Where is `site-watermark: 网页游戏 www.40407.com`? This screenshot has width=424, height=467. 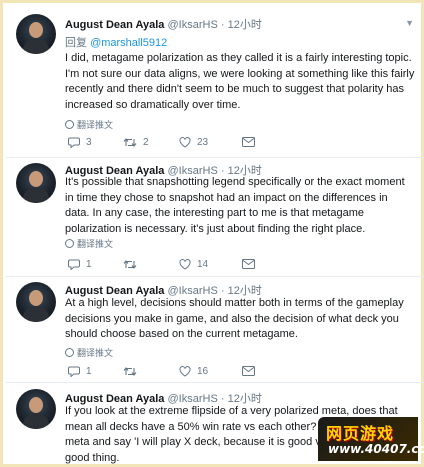
site-watermark: 网页游戏 www.40407.com is located at coordinates (371, 439).